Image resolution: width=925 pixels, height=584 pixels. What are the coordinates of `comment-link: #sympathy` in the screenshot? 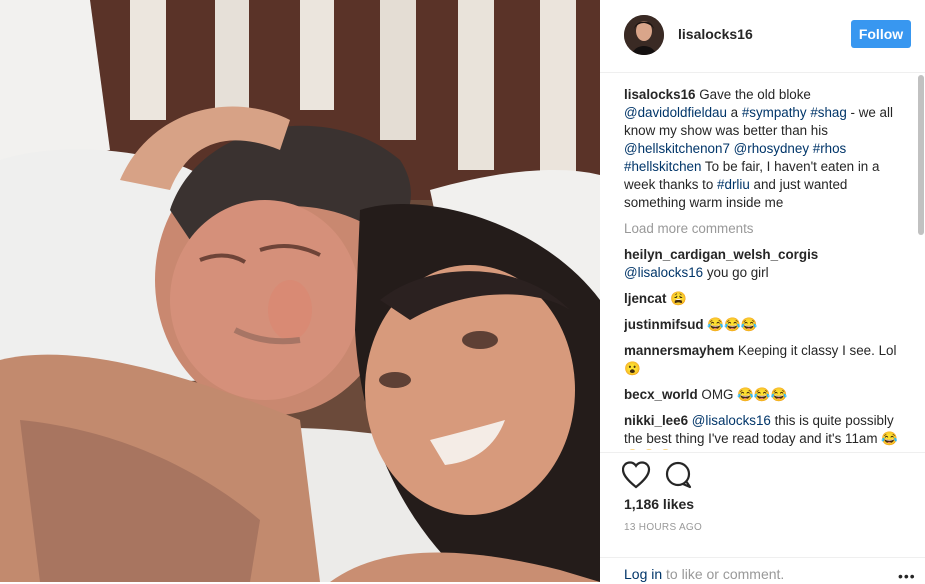 It's located at (774, 112).